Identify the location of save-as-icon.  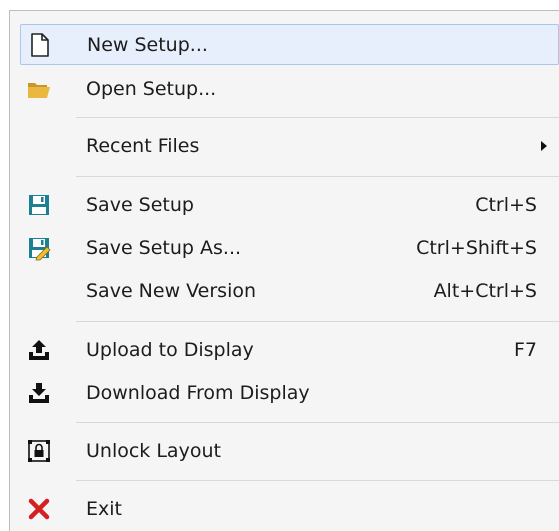
(39, 248).